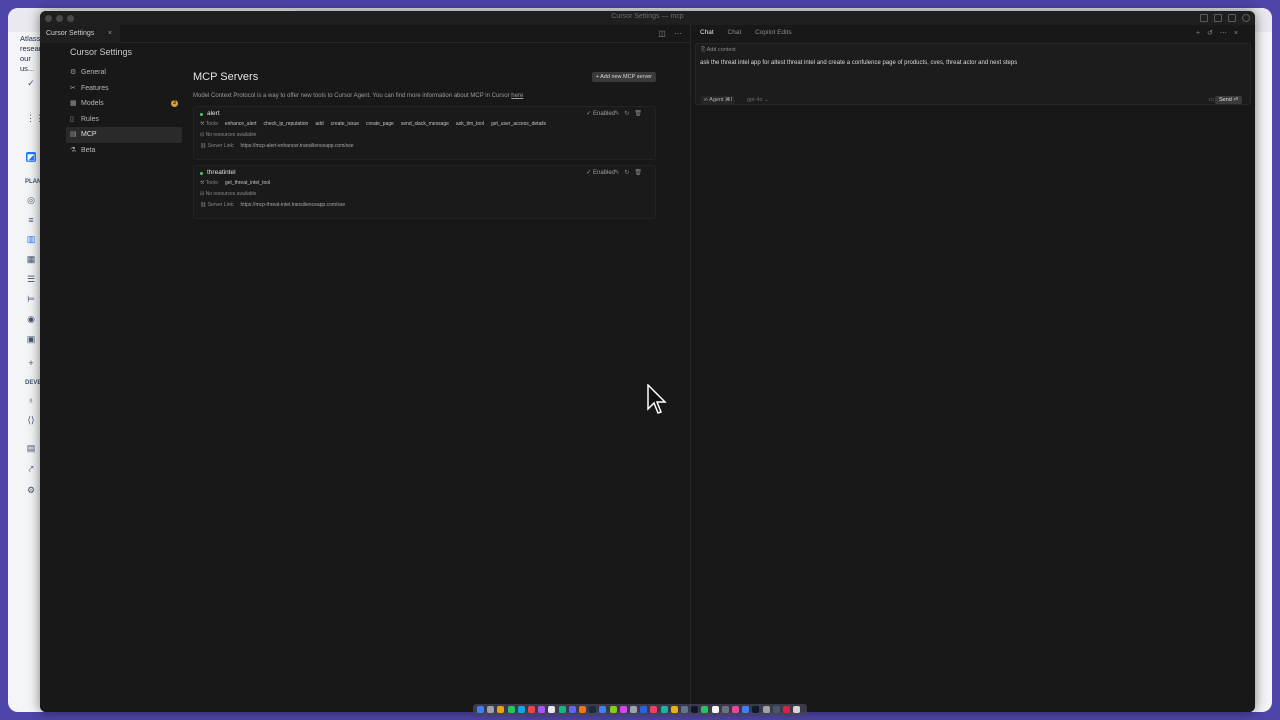 The width and height of the screenshot is (1280, 720). What do you see at coordinates (470, 124) in the screenshot?
I see `tool-chip: ask_tim_tool` at bounding box center [470, 124].